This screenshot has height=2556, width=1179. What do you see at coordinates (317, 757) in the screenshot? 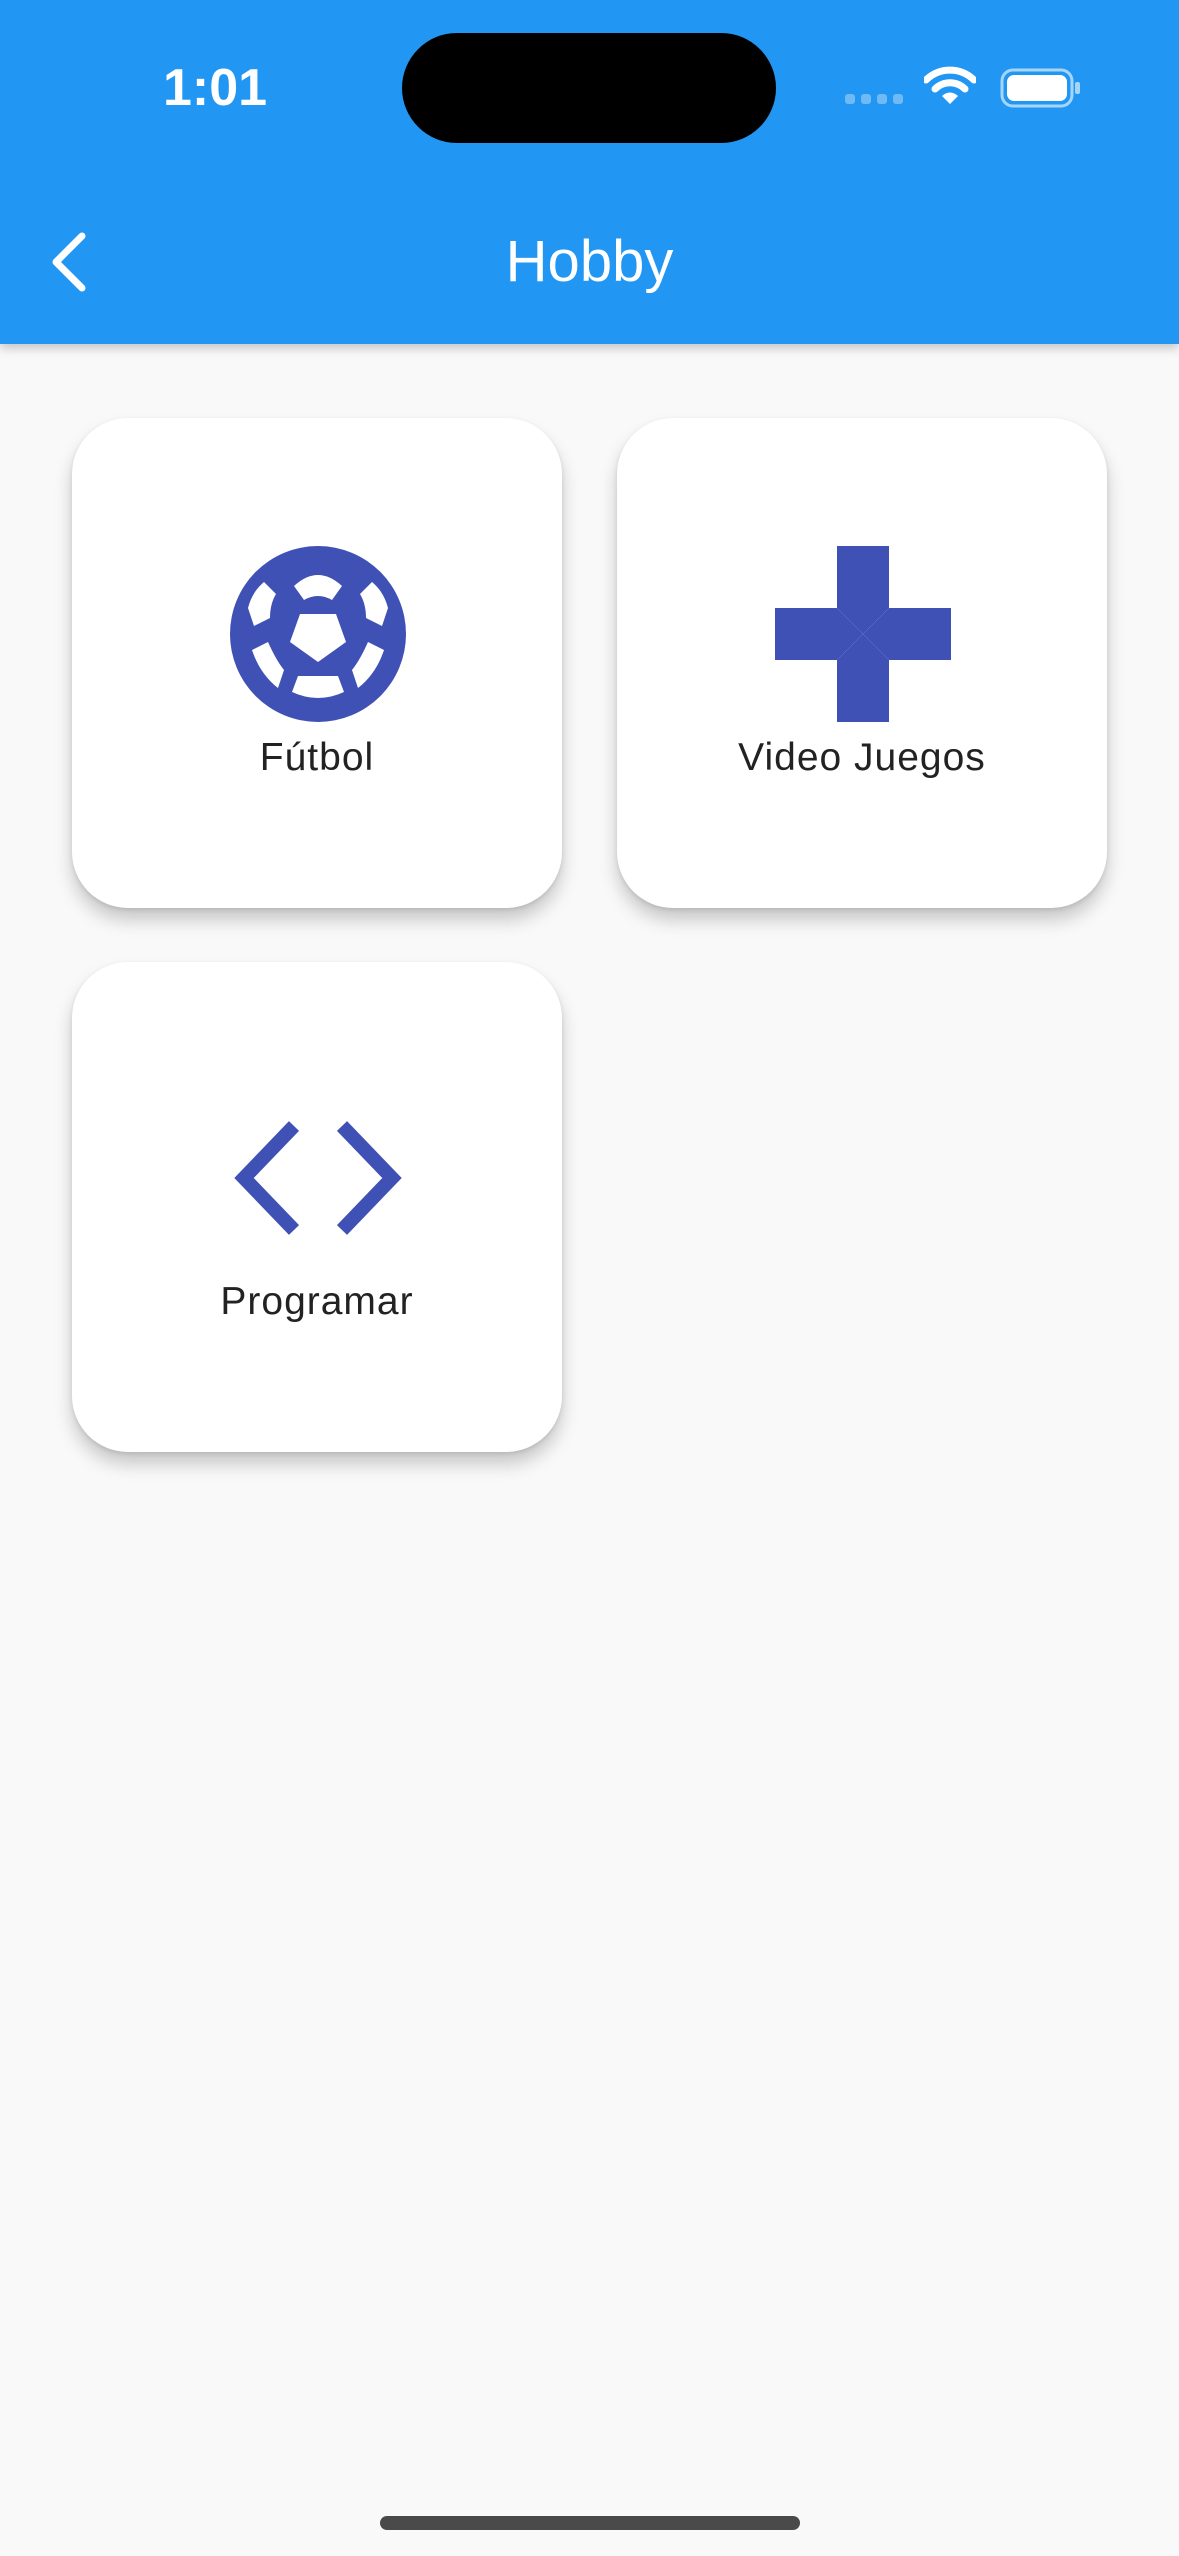
I see `hobby-label: Fútbol` at bounding box center [317, 757].